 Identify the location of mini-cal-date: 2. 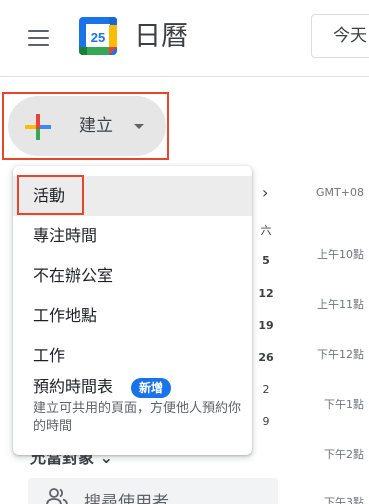
(266, 389).